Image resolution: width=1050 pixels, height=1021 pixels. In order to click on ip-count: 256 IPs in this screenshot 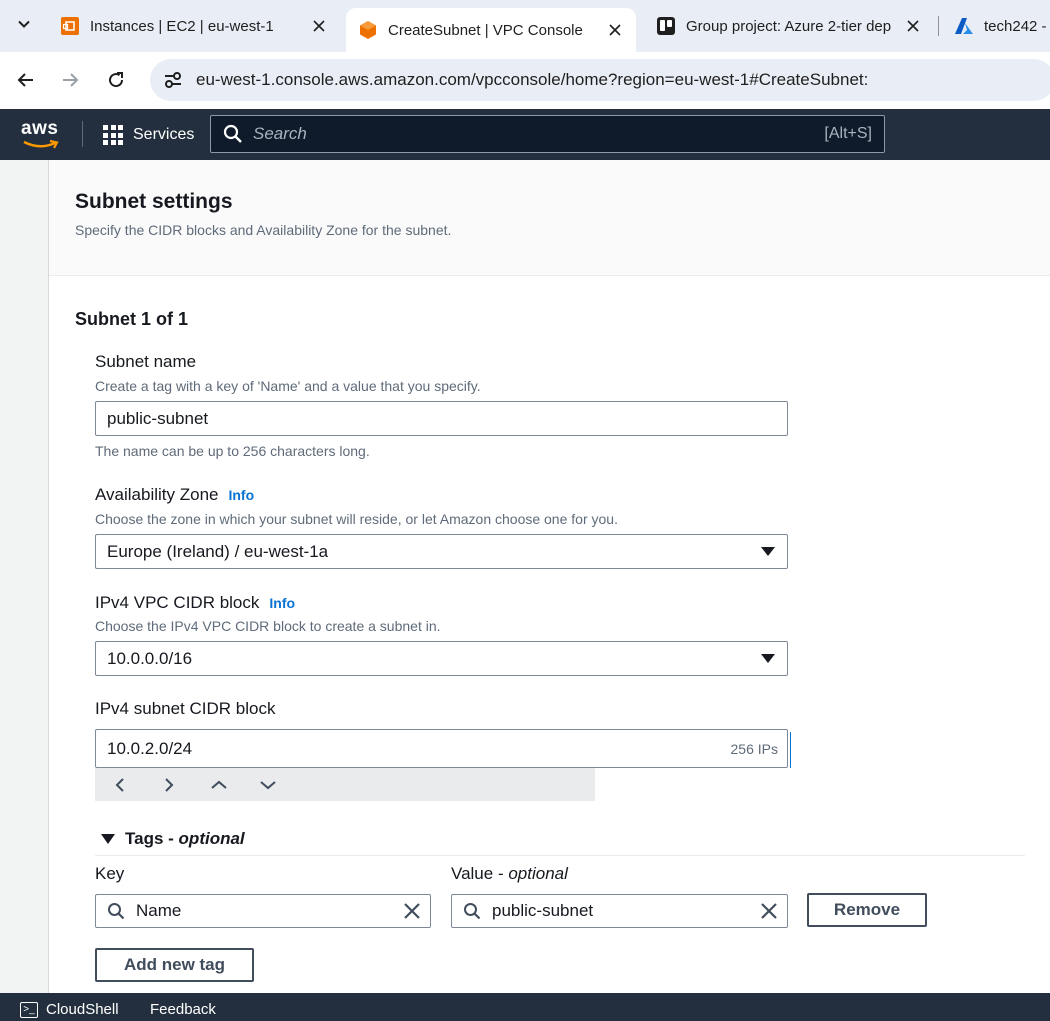, I will do `click(754, 749)`.